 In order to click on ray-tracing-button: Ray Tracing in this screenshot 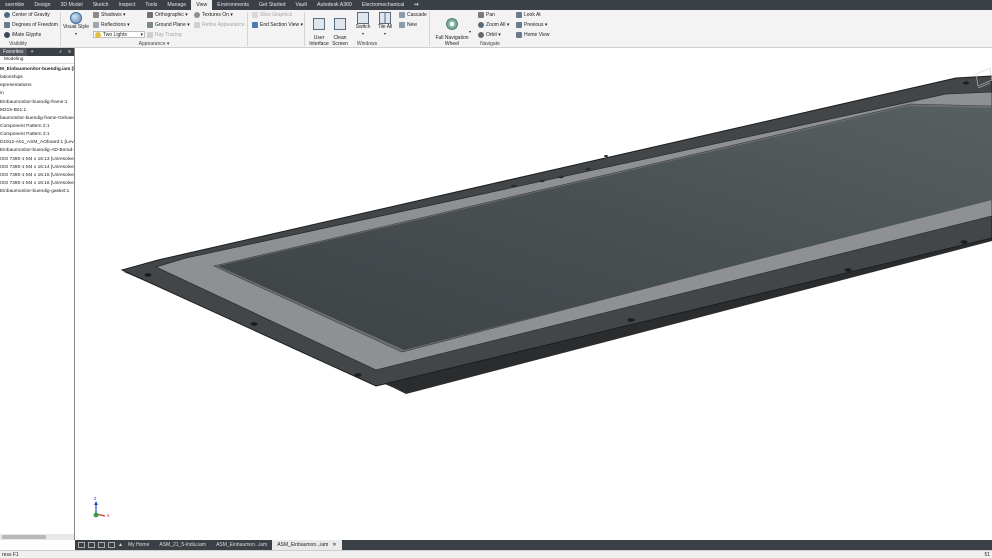, I will do `click(164, 35)`.